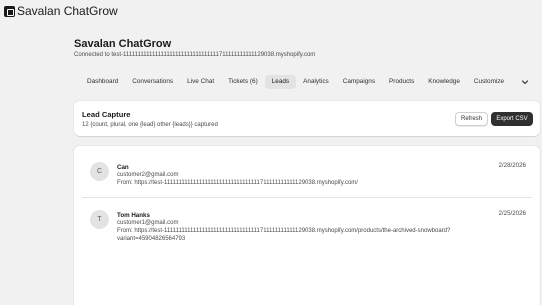 This screenshot has height=305, width=542. I want to click on tab-campaigns: Campaigns, so click(359, 82).